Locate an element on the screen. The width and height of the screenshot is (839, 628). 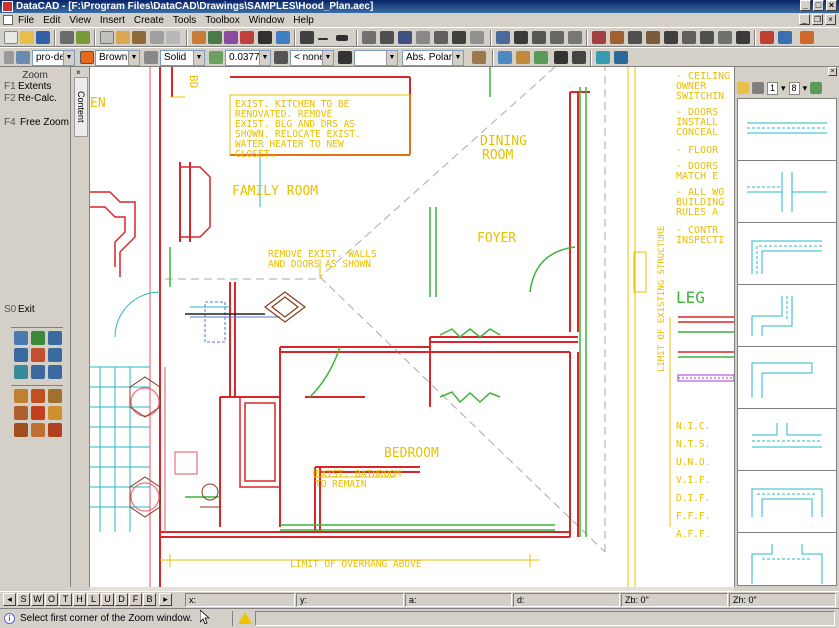
fillet-icon is located at coordinates (785, 37).